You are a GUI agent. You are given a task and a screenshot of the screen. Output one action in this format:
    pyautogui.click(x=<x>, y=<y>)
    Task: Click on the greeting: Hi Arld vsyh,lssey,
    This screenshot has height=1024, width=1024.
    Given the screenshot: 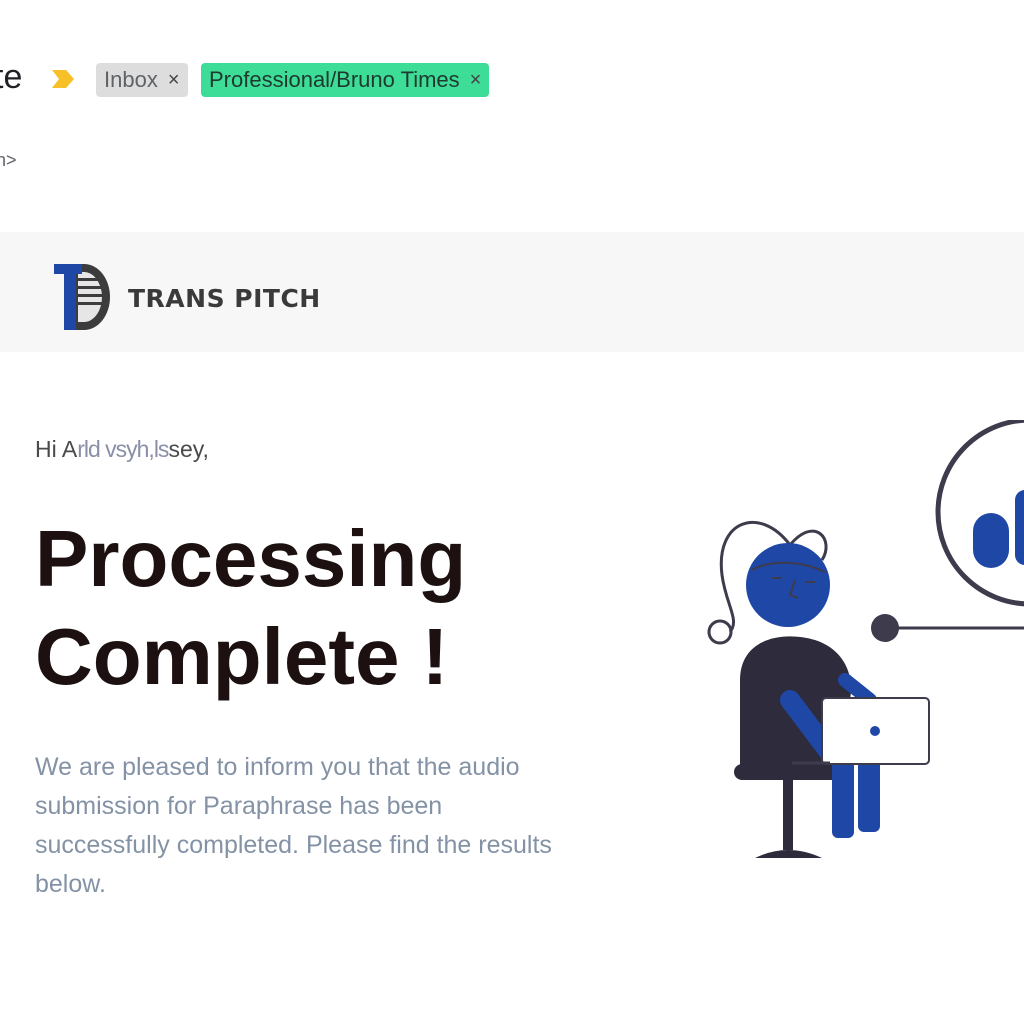 What is the action you would take?
    pyautogui.click(x=122, y=449)
    